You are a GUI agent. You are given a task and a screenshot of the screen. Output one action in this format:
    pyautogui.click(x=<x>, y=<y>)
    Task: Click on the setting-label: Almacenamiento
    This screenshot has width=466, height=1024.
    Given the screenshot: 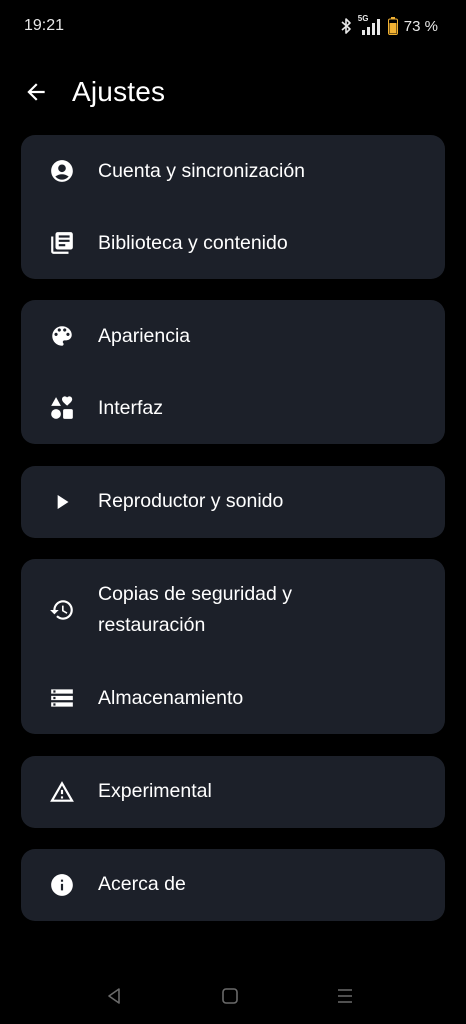 What is the action you would take?
    pyautogui.click(x=171, y=698)
    